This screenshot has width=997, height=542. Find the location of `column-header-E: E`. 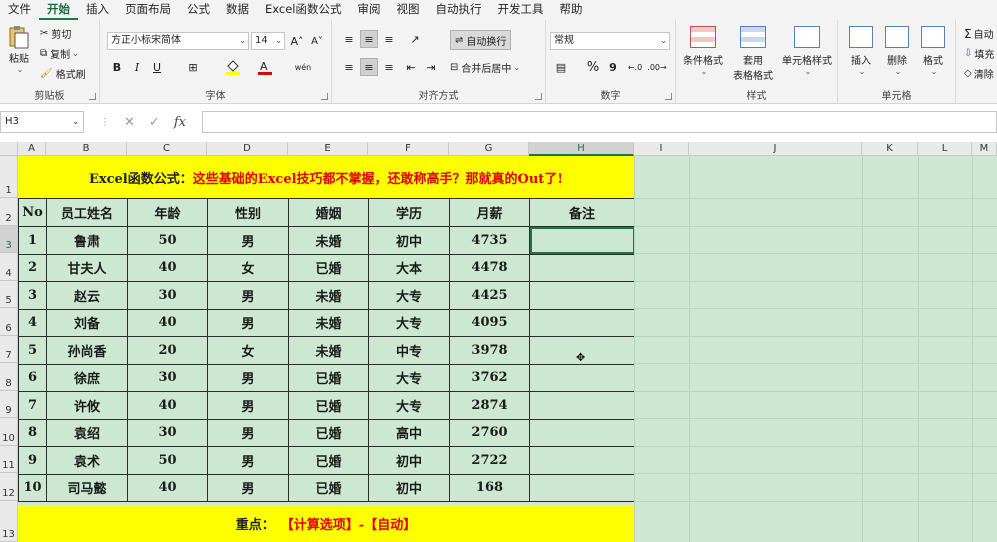

column-header-E: E is located at coordinates (328, 149).